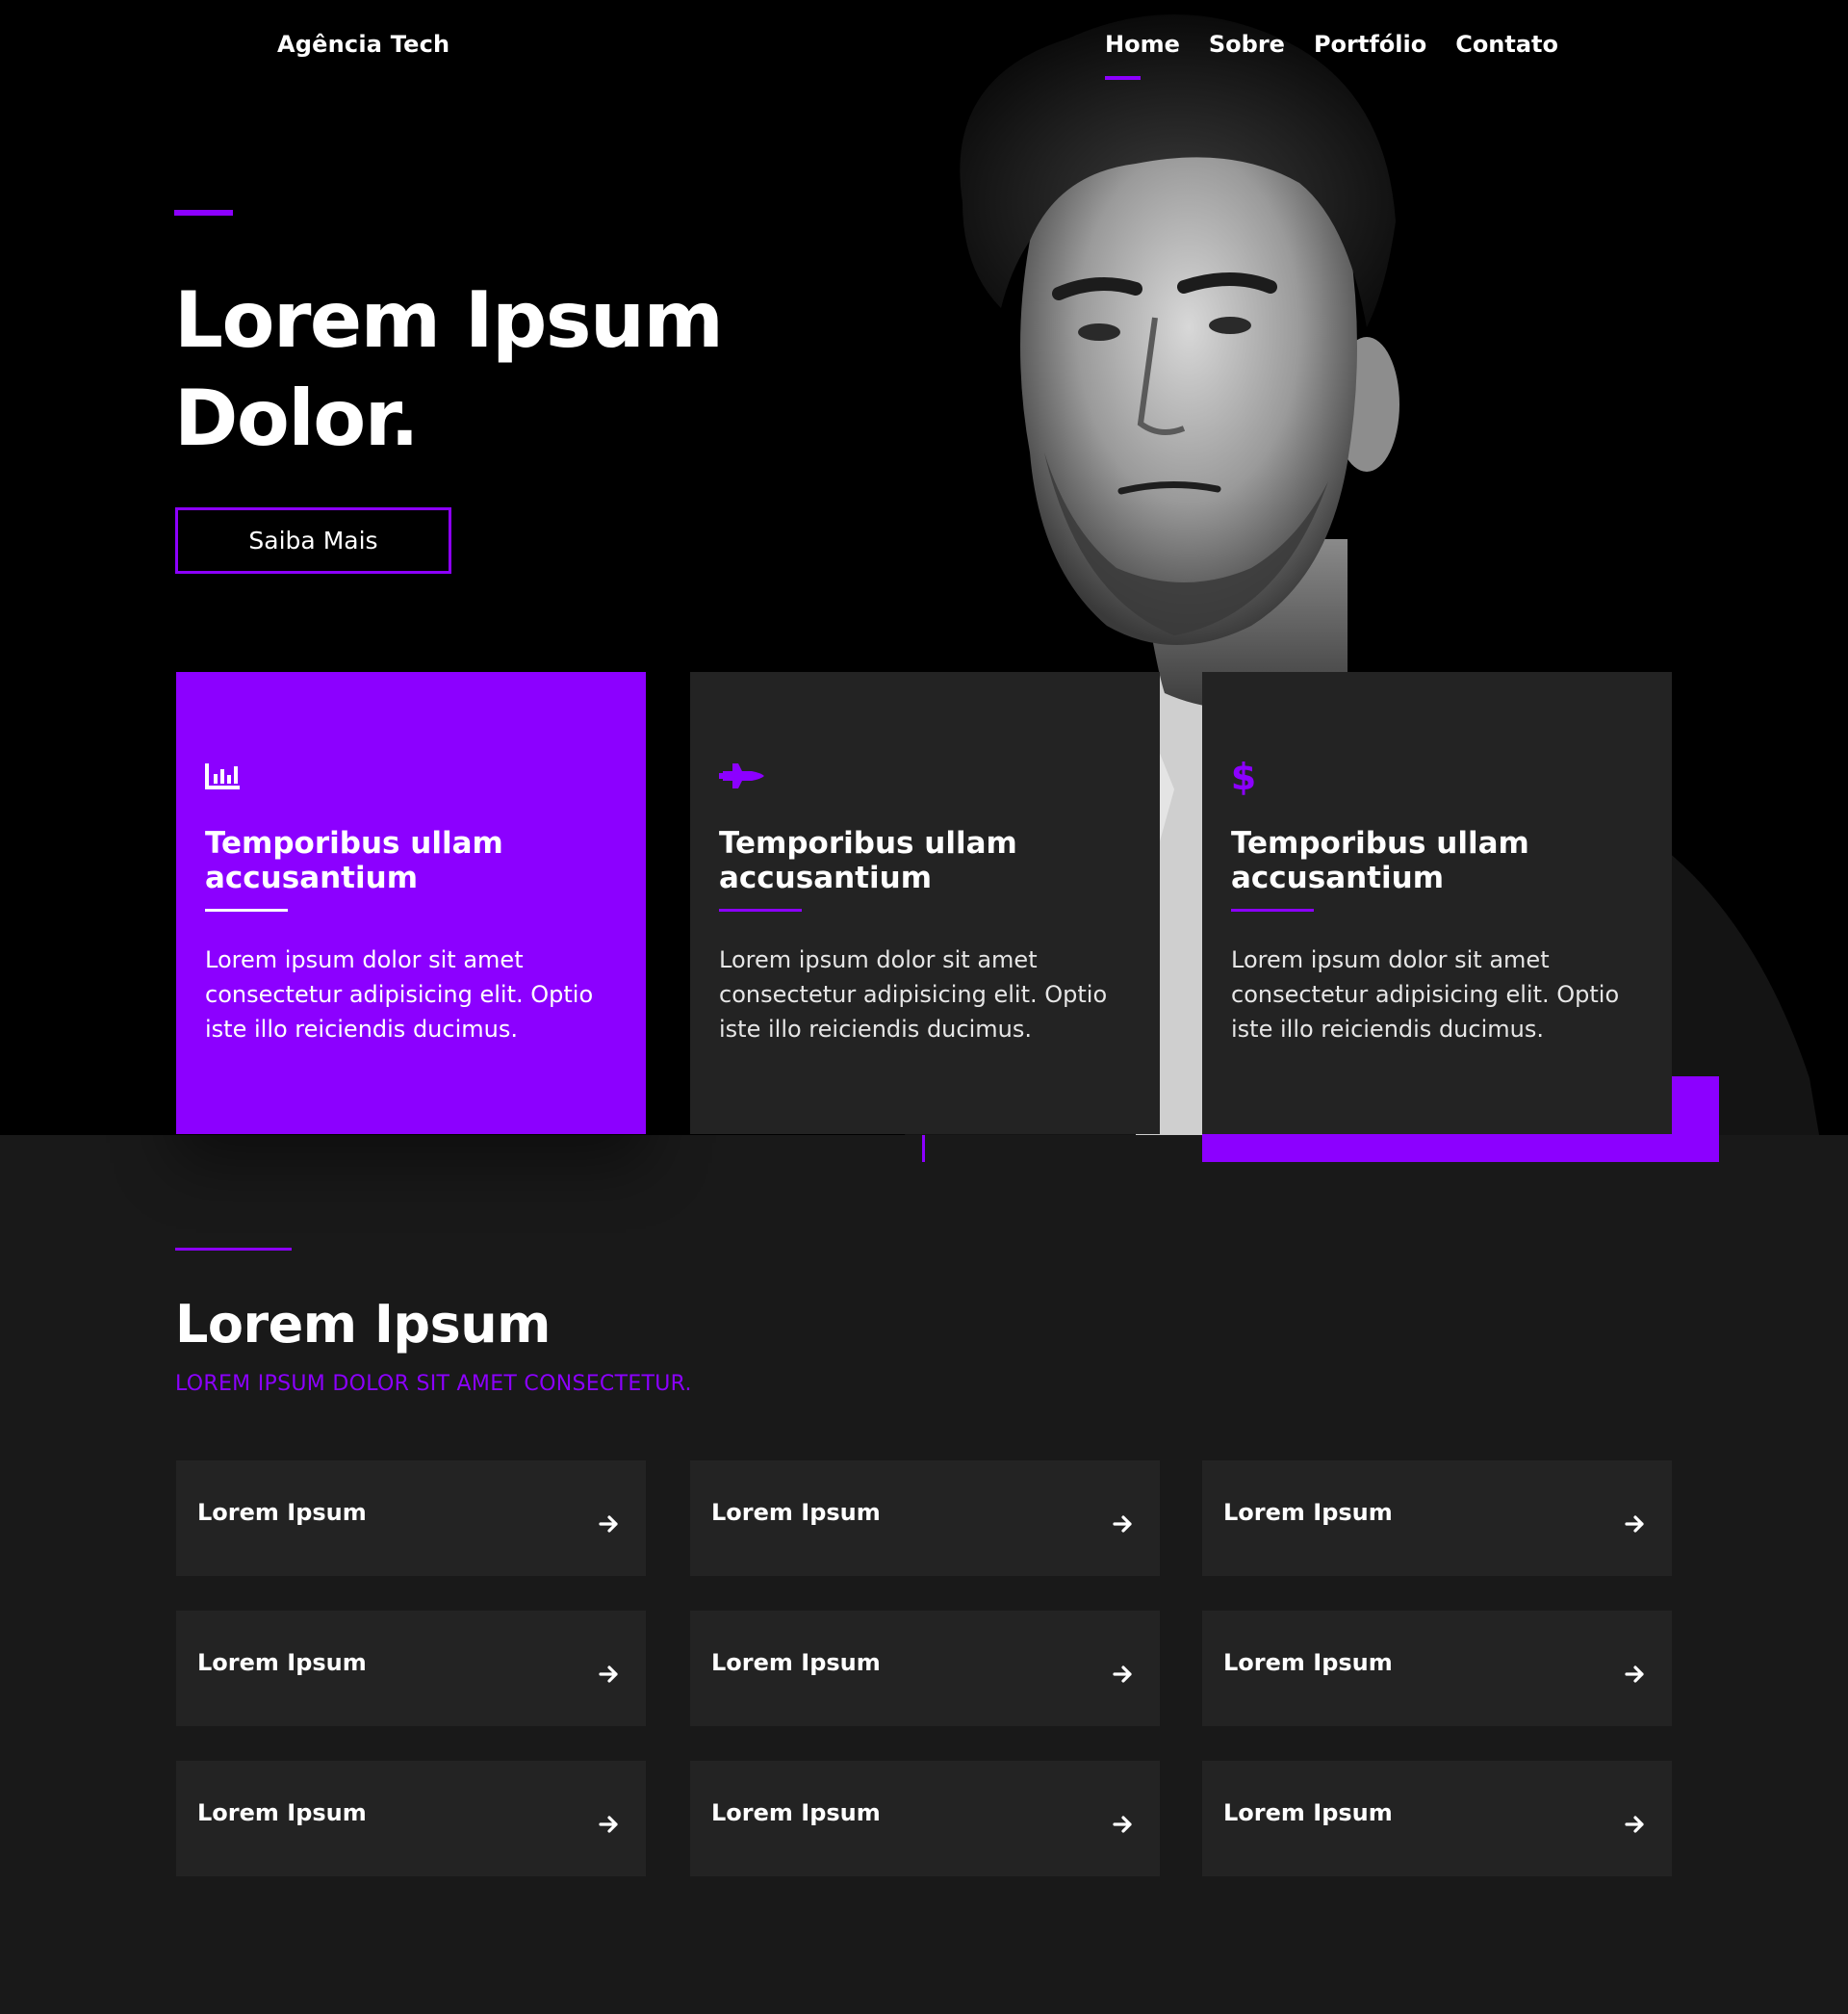 The image size is (1848, 2014). What do you see at coordinates (363, 44) in the screenshot?
I see `brand-logo: Agência Tech` at bounding box center [363, 44].